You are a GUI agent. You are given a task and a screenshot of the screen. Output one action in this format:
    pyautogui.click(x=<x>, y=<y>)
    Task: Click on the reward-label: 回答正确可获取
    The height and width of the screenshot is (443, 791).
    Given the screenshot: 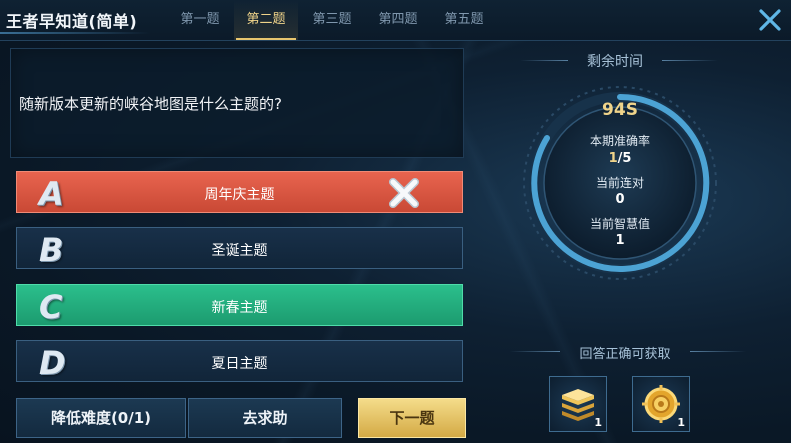 What is the action you would take?
    pyautogui.click(x=625, y=354)
    